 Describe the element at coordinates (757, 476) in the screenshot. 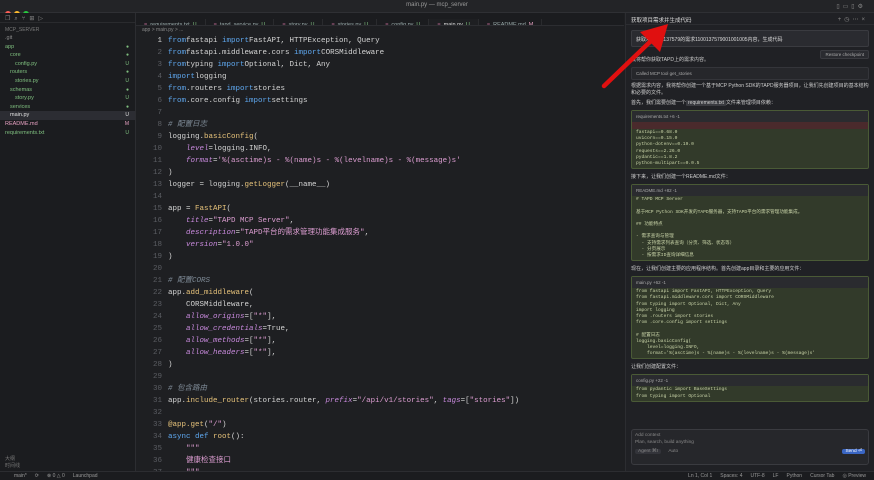

I see `encoding: UTF-8` at that location.